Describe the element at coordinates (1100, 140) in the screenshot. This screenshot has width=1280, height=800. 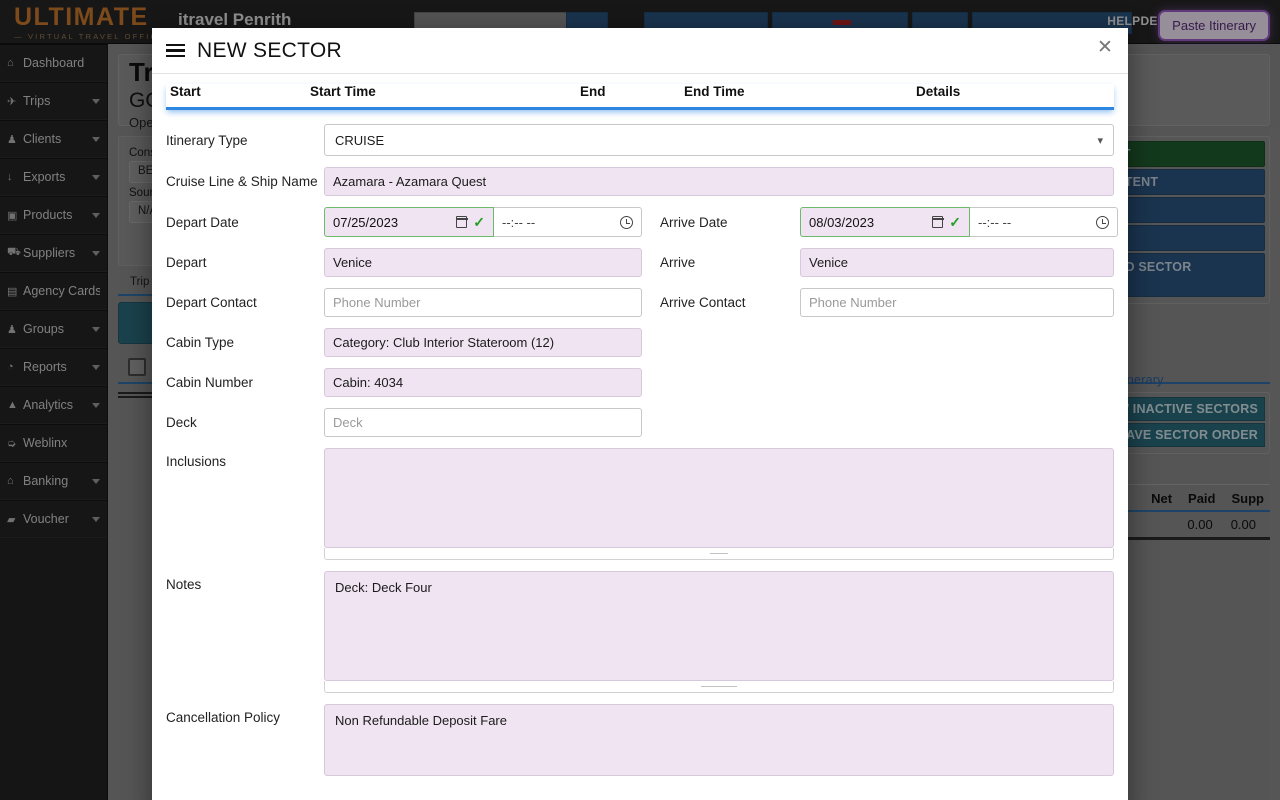
I see `chevron-down-icon: ▾` at that location.